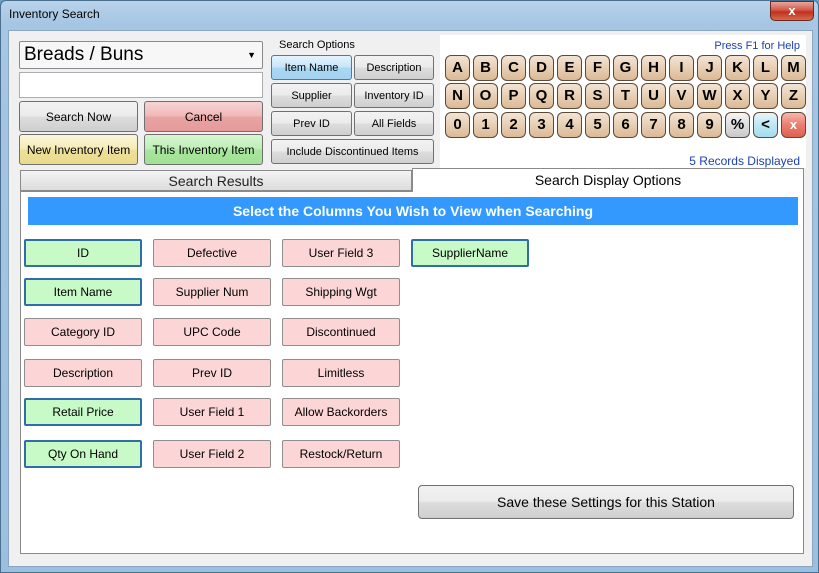 This screenshot has height=573, width=819. What do you see at coordinates (311, 95) in the screenshot?
I see `option-supplier-button: Supplier` at bounding box center [311, 95].